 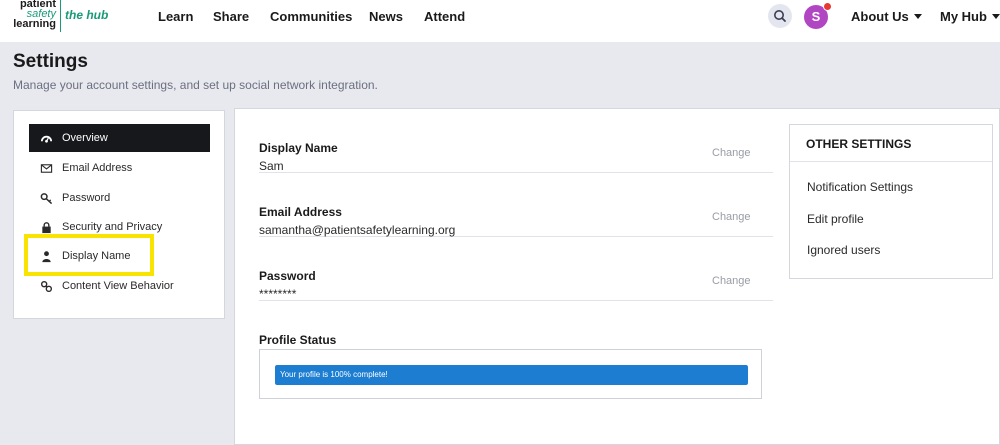 I want to click on logo-tagline: the hub, so click(x=87, y=15).